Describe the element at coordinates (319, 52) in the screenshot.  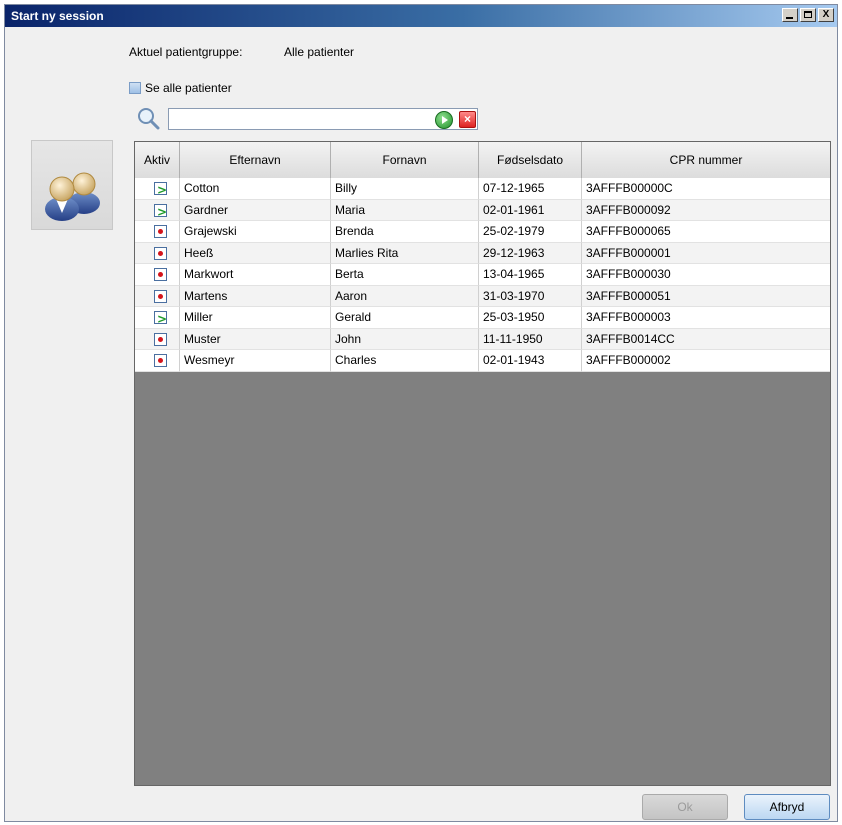
I see `patient-group-value: Alle patienter` at that location.